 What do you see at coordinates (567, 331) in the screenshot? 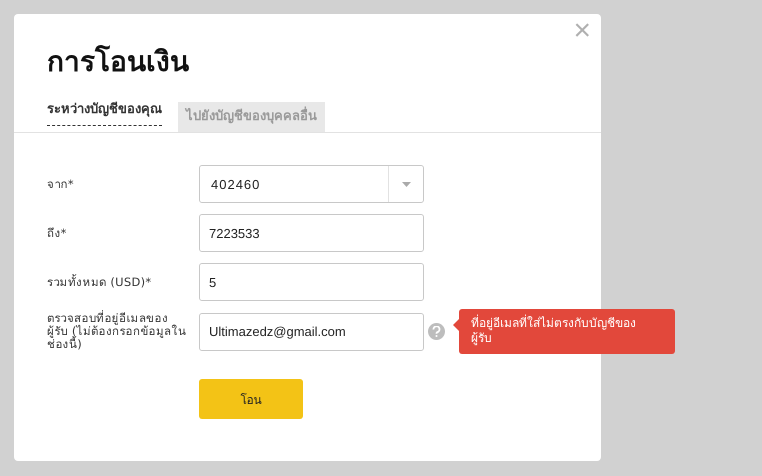
I see `error-tooltip: ที่อยู่อีเมลที่ใส่ไม่ตรงกับบัญชีของผู้รับ` at bounding box center [567, 331].